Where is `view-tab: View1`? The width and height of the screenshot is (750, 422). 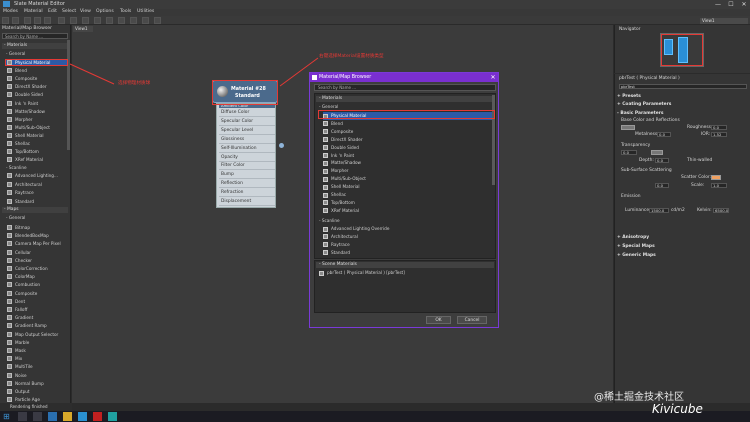 view-tab: View1 is located at coordinates (83, 29).